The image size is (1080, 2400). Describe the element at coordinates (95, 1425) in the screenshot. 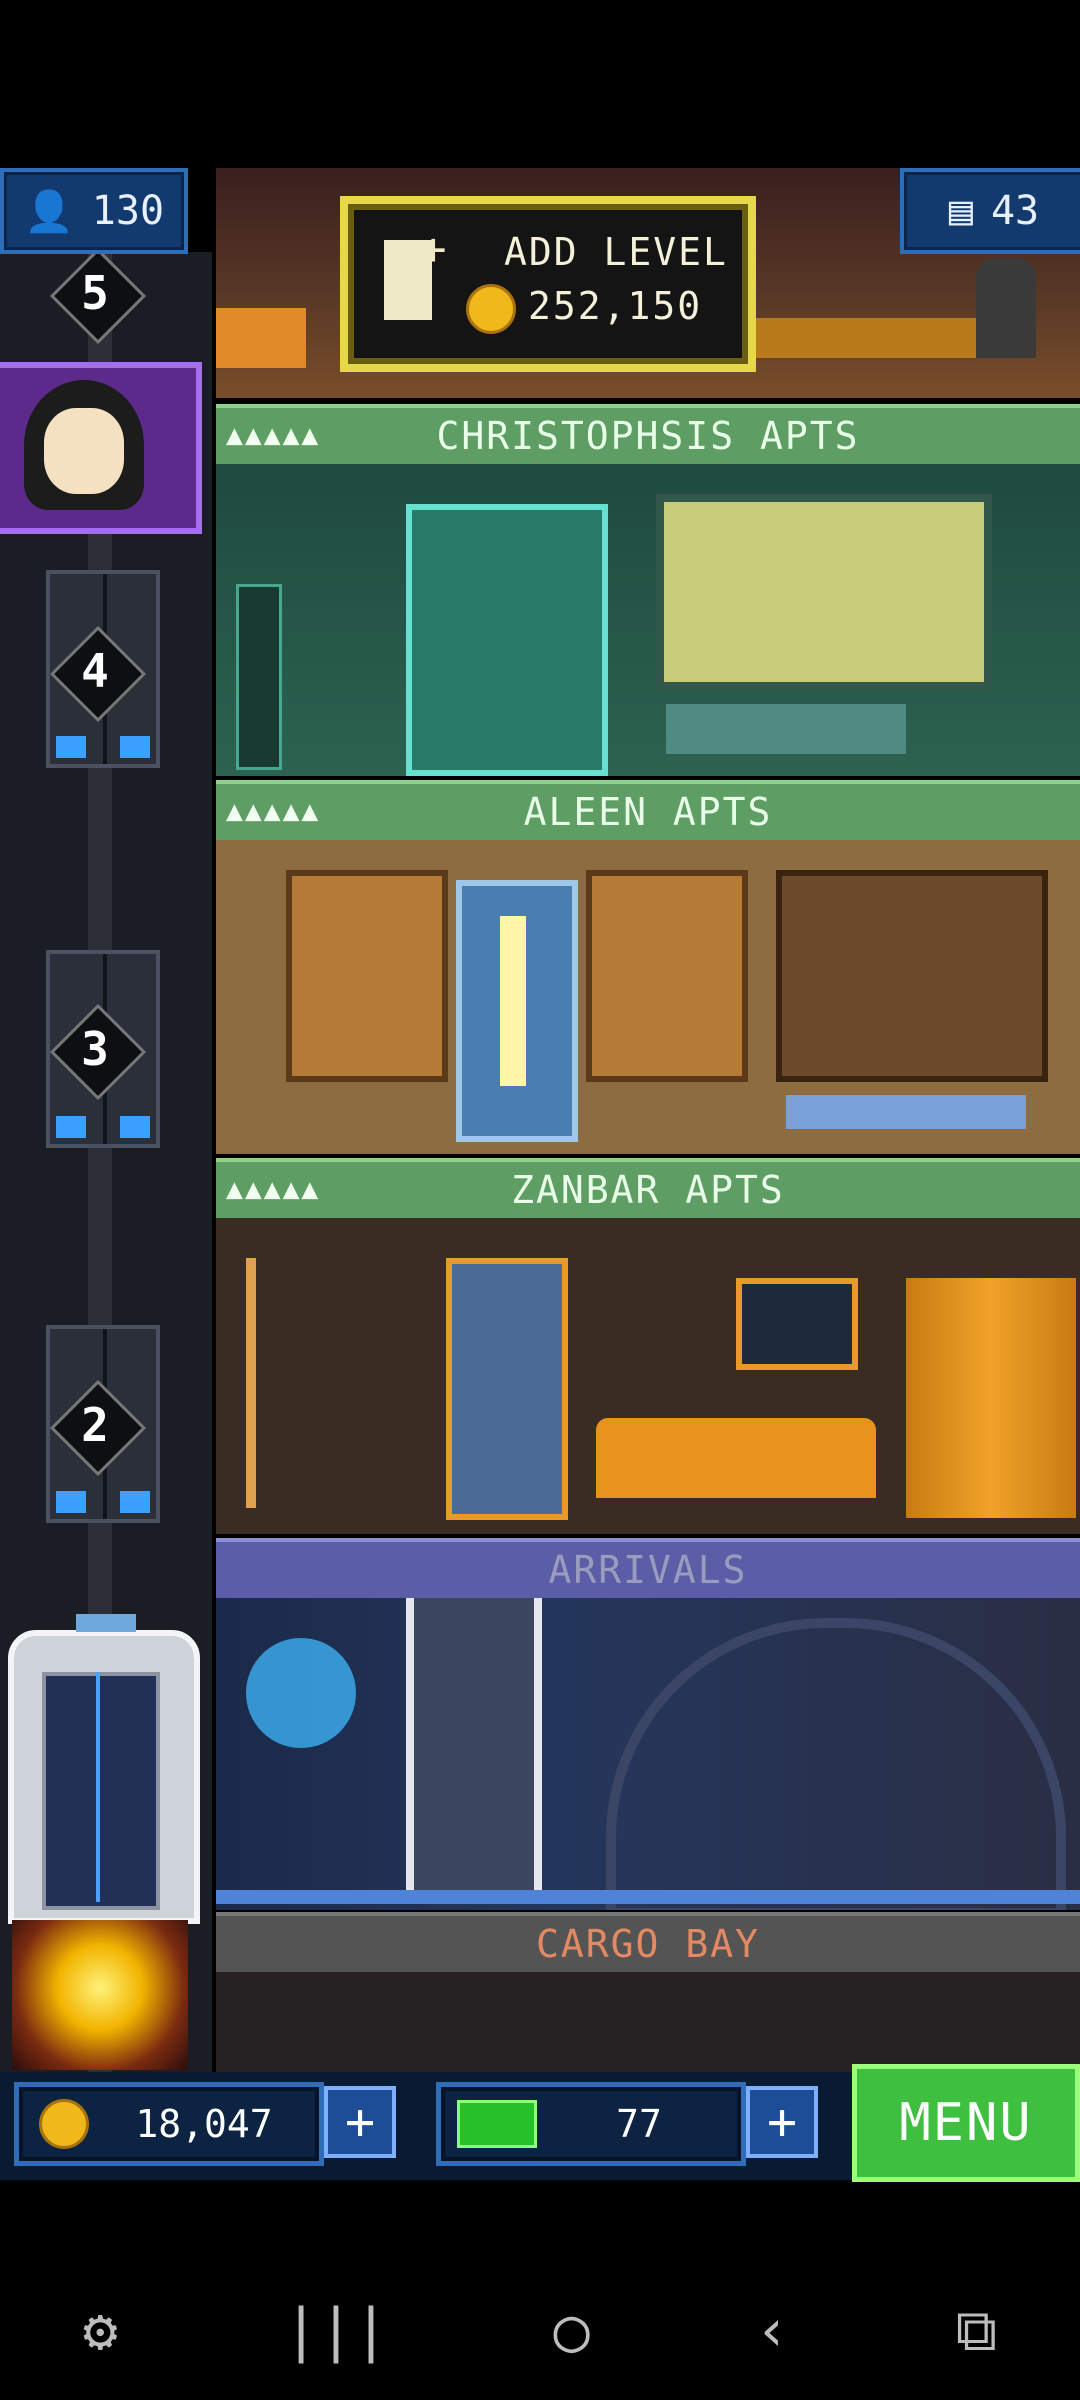

I see `floor-number: 2` at that location.